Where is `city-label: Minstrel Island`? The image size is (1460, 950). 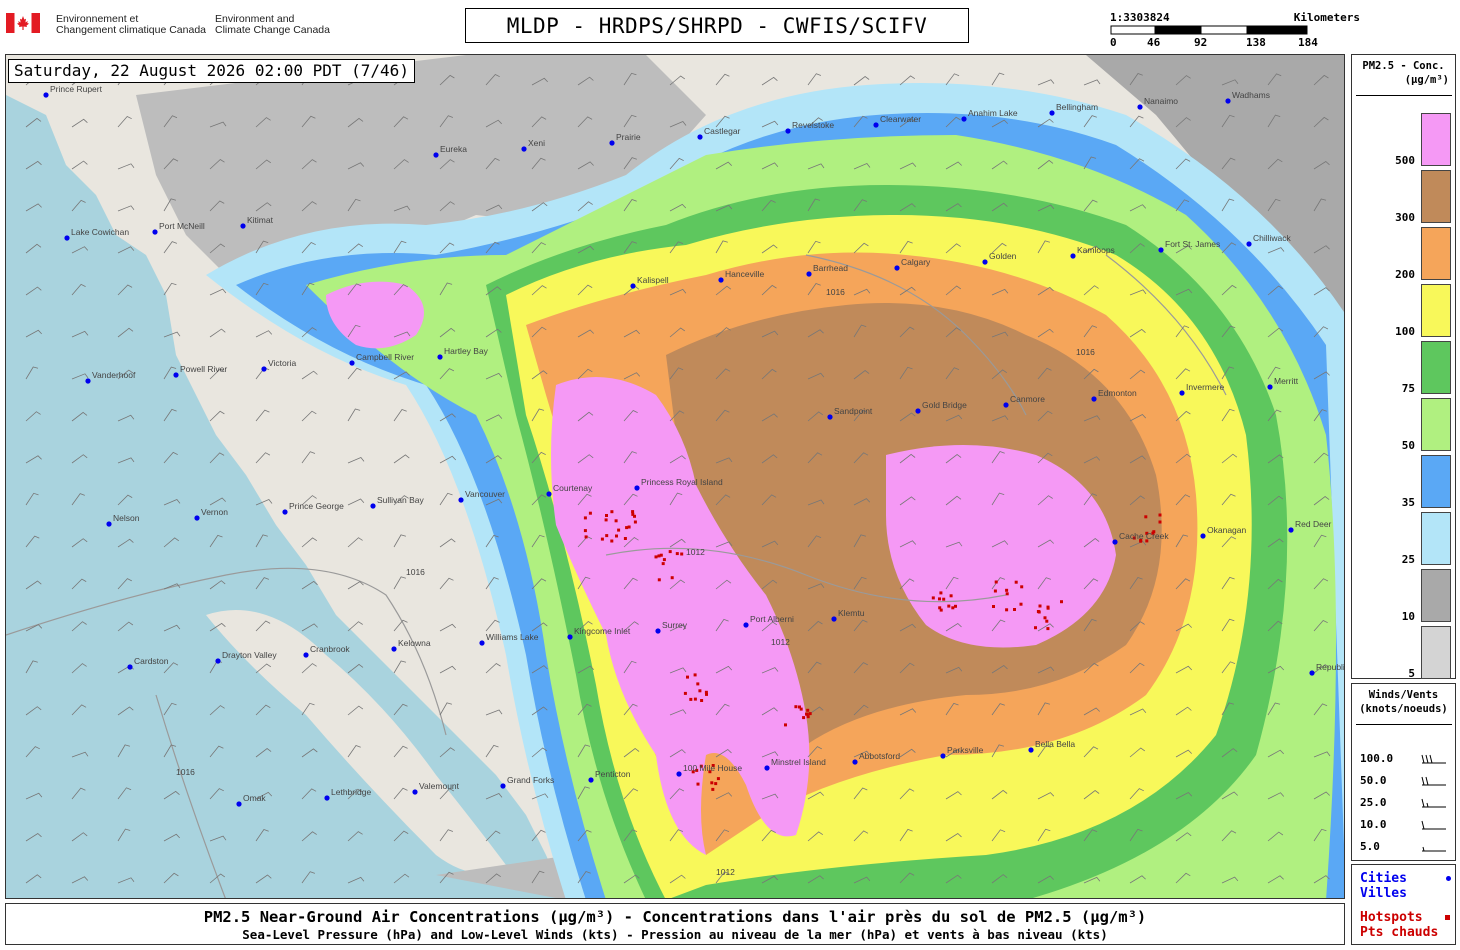
city-label: Minstrel Island is located at coordinates (798, 762).